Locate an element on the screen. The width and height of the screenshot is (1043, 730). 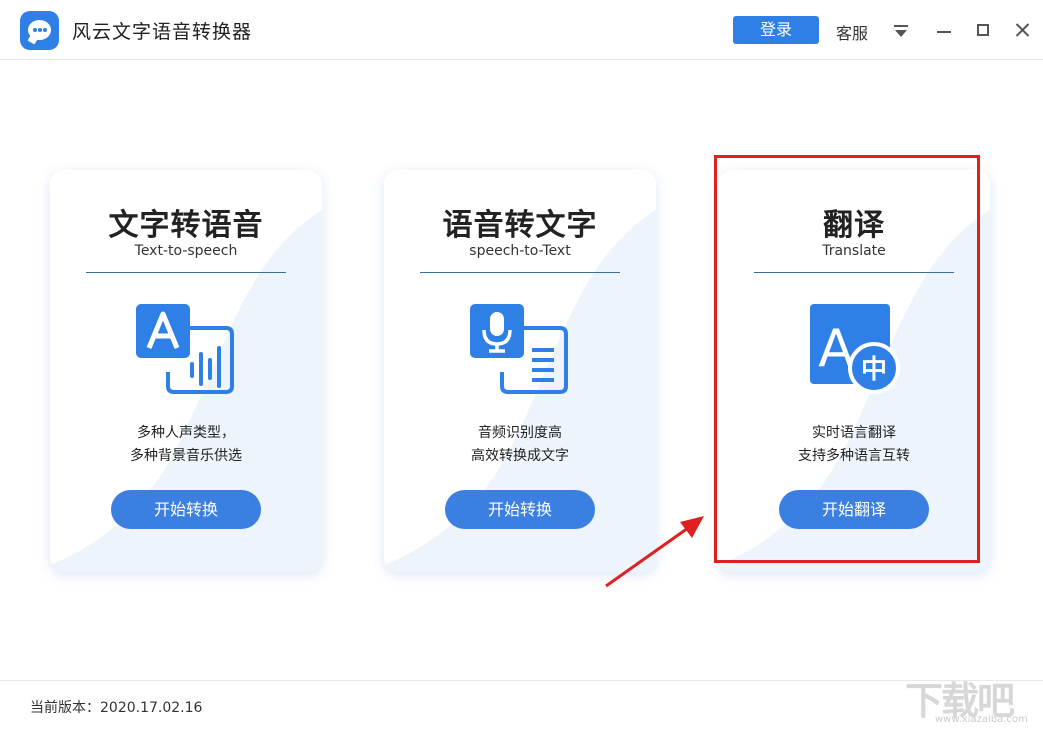
close-icon is located at coordinates (1023, 30).